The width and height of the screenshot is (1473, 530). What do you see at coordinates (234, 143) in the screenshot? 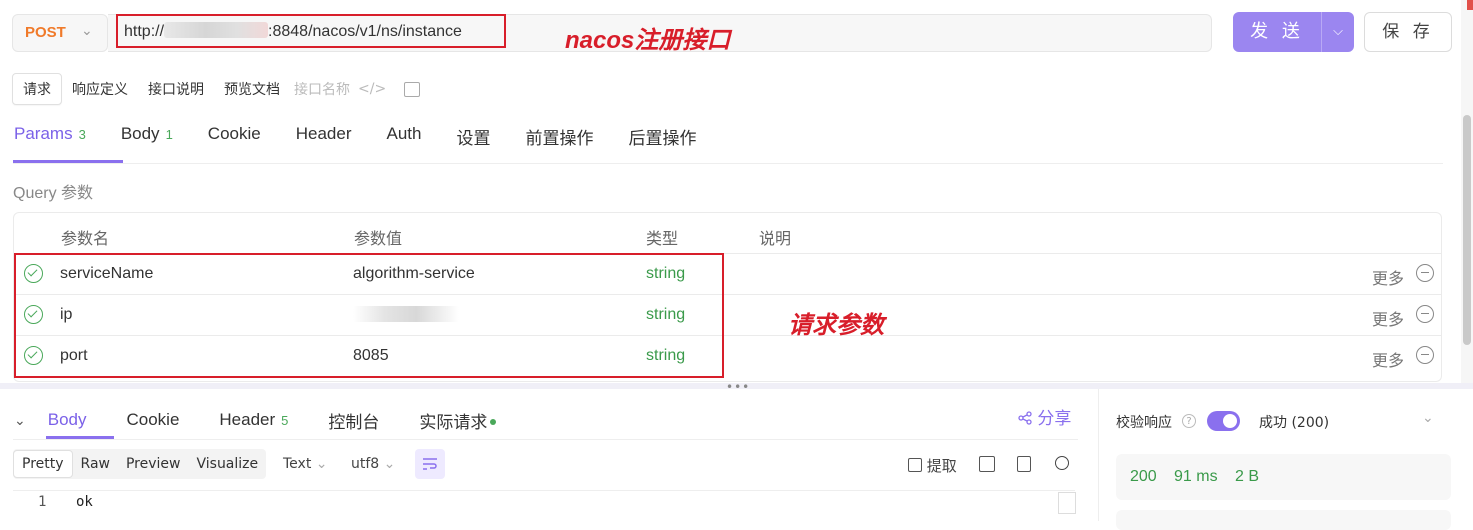
I see `tab-cookie: Cookie` at bounding box center [234, 143].